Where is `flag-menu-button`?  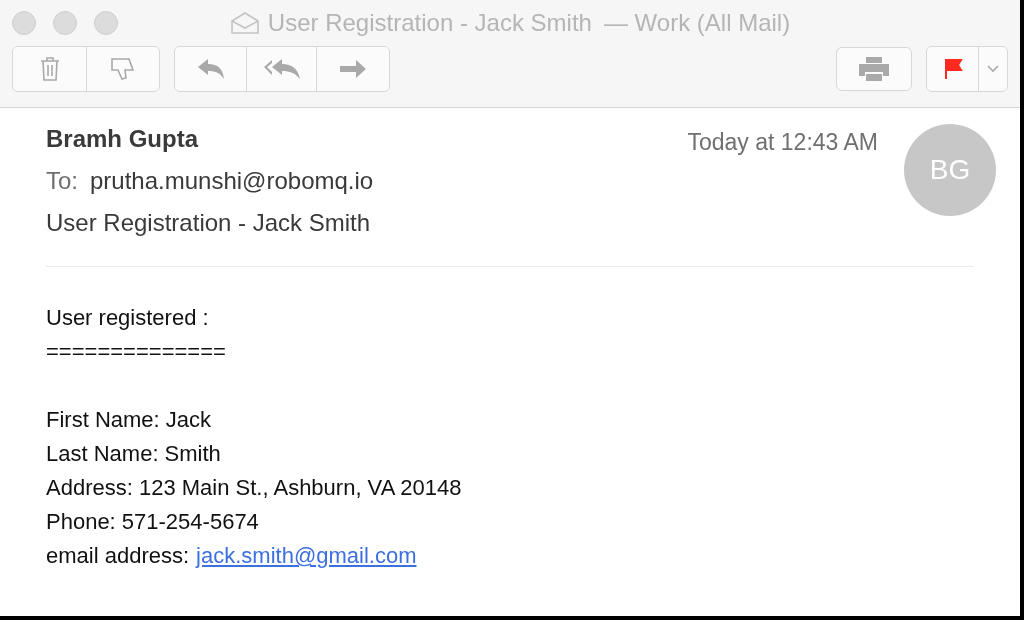
flag-menu-button is located at coordinates (993, 69).